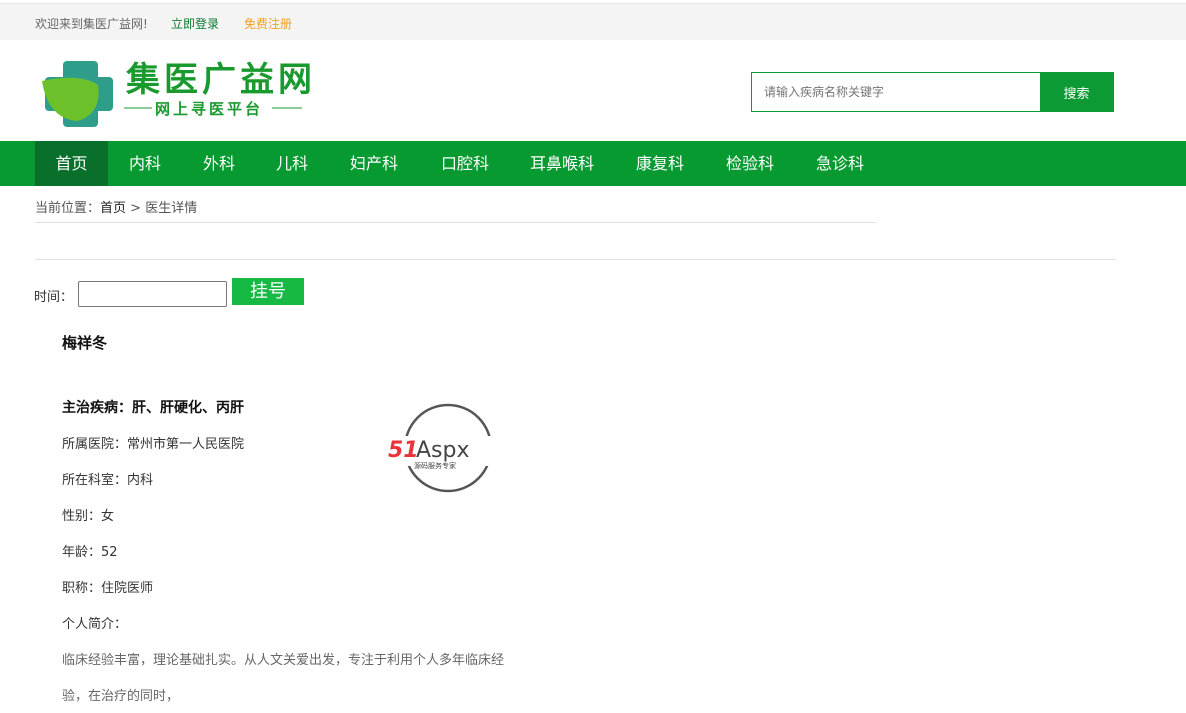  What do you see at coordinates (219, 163) in the screenshot?
I see `nav-surgery: 外科` at bounding box center [219, 163].